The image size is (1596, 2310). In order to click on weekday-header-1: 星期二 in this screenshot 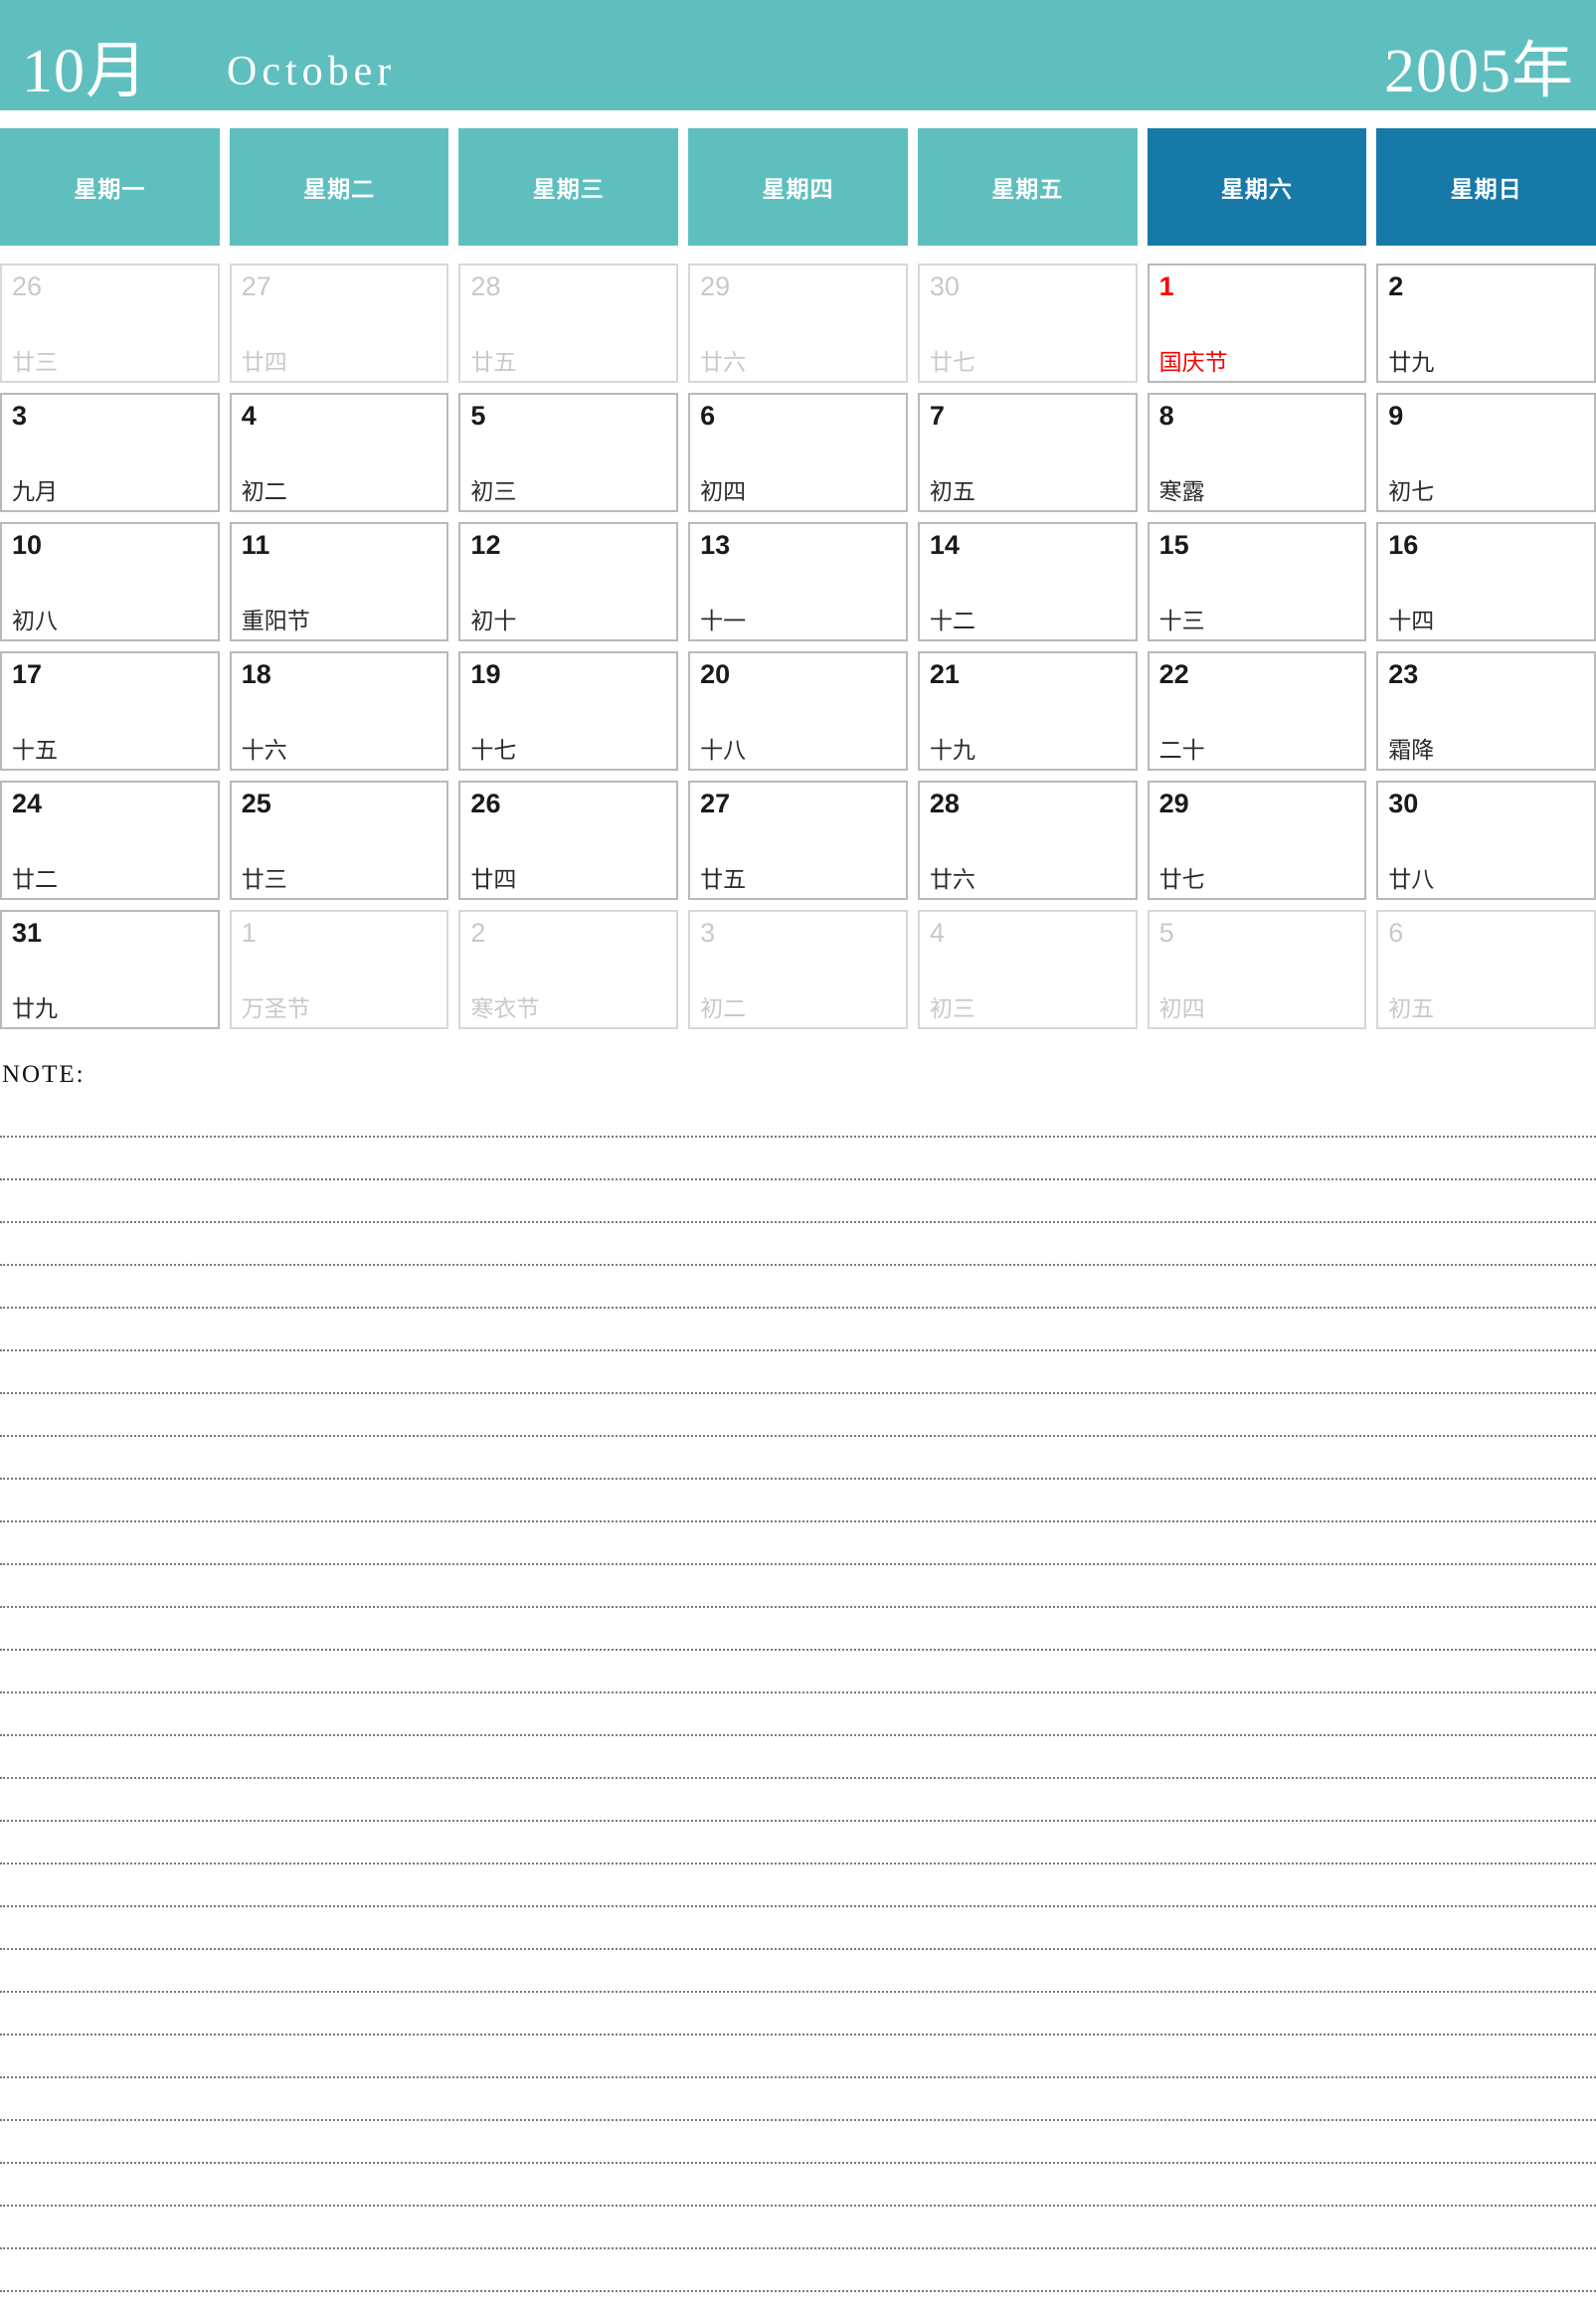, I will do `click(339, 187)`.